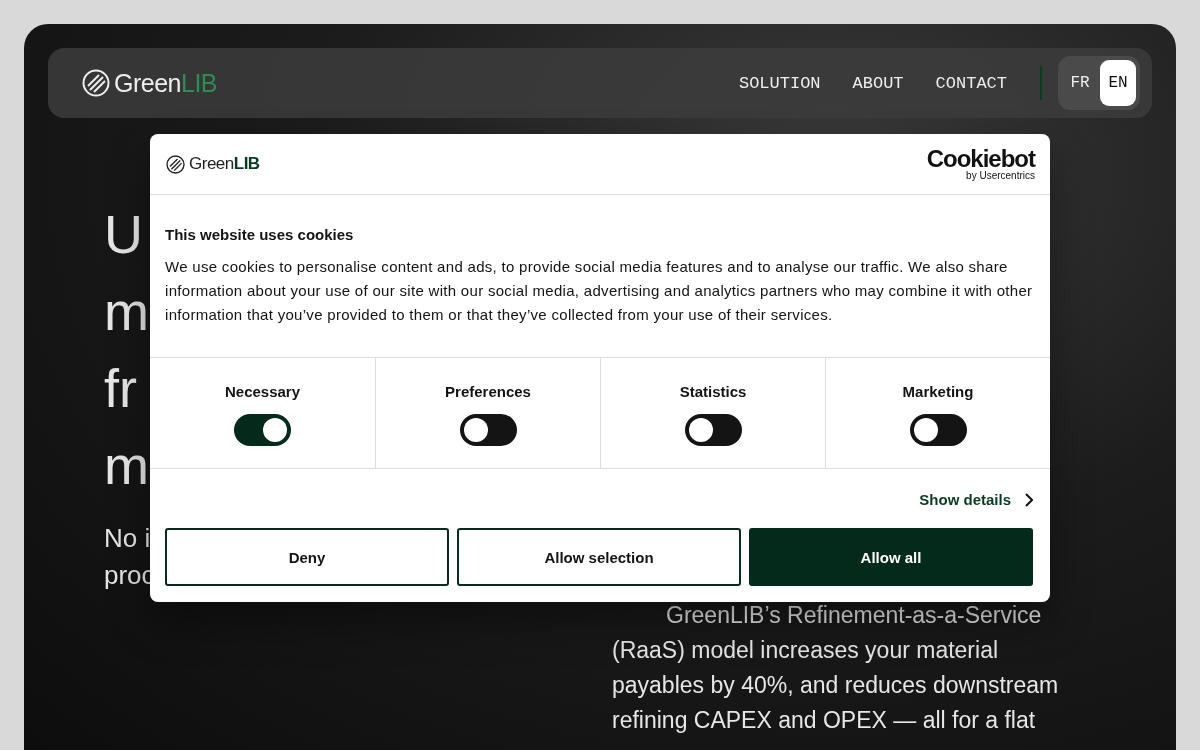 This screenshot has height=750, width=1200. What do you see at coordinates (713, 391) in the screenshot?
I see `category-label: Statistics` at bounding box center [713, 391].